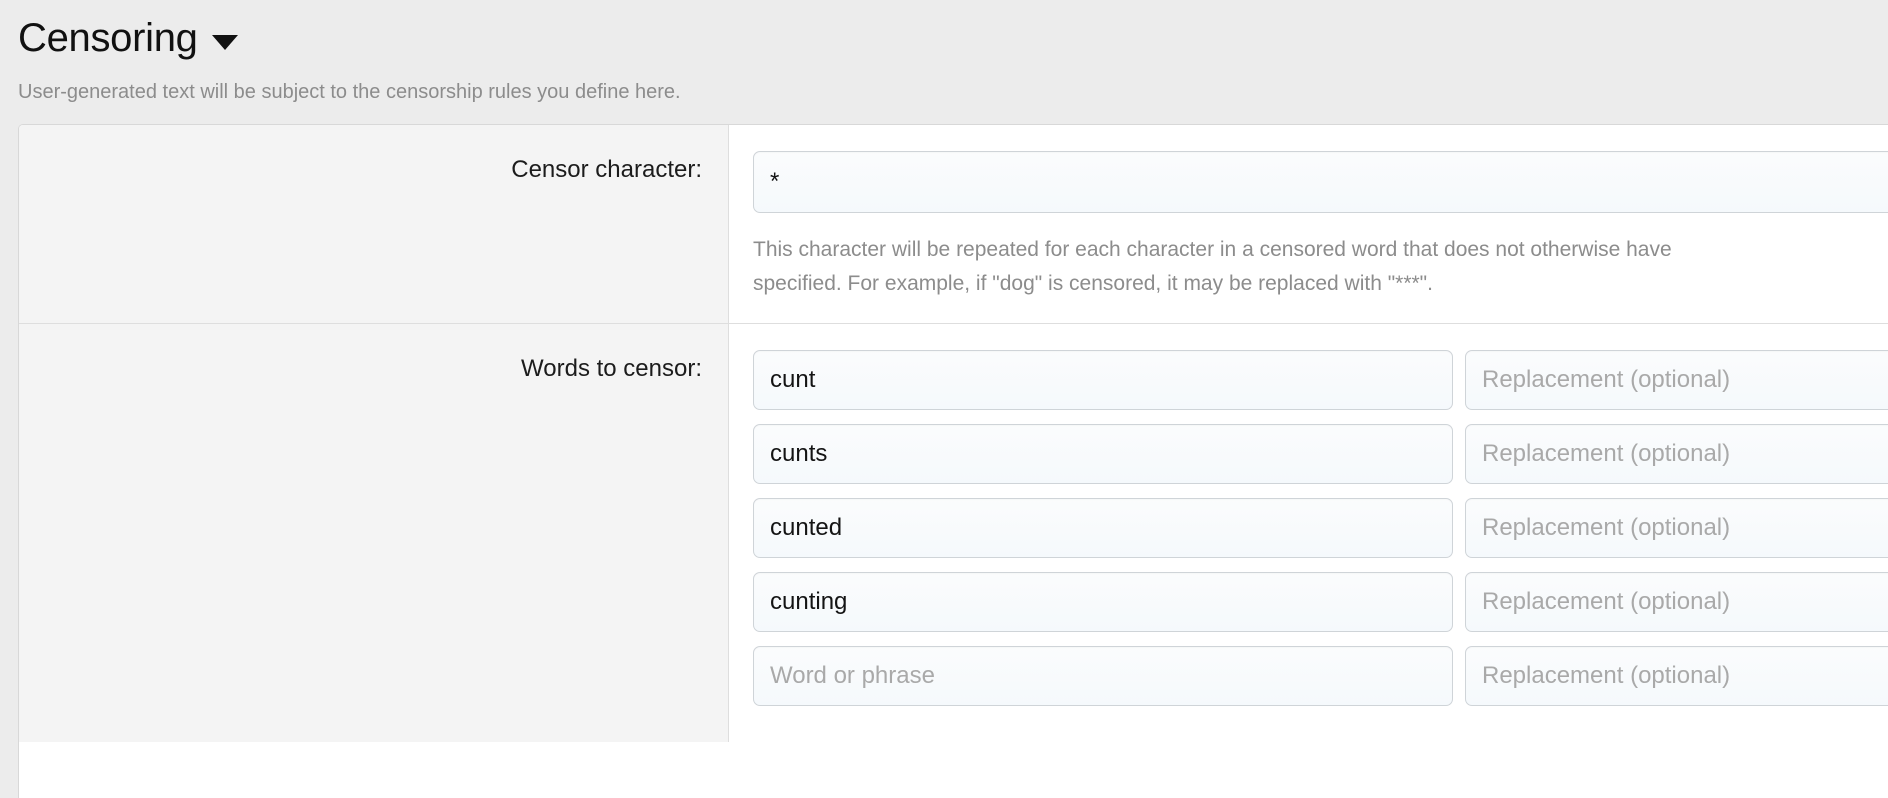 This screenshot has height=798, width=1888. I want to click on chevron-down-icon, so click(224, 42).